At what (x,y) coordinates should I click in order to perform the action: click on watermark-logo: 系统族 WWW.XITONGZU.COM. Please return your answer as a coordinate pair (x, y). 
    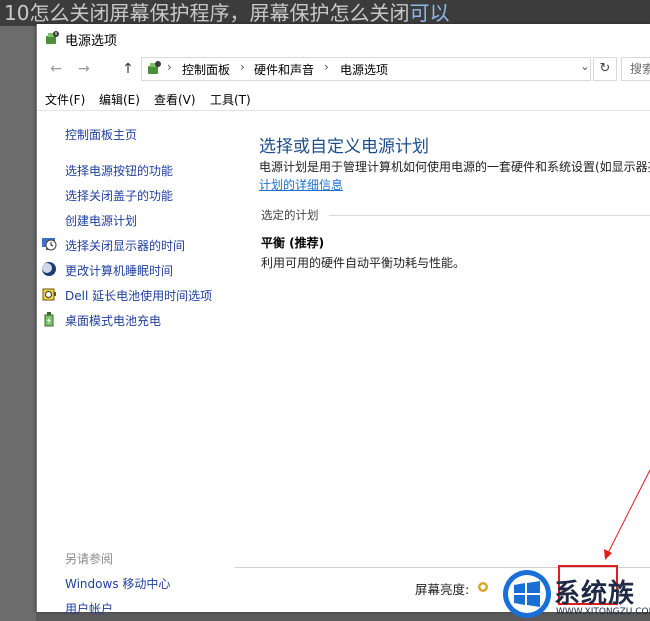
    Looking at the image, I should click on (576, 594).